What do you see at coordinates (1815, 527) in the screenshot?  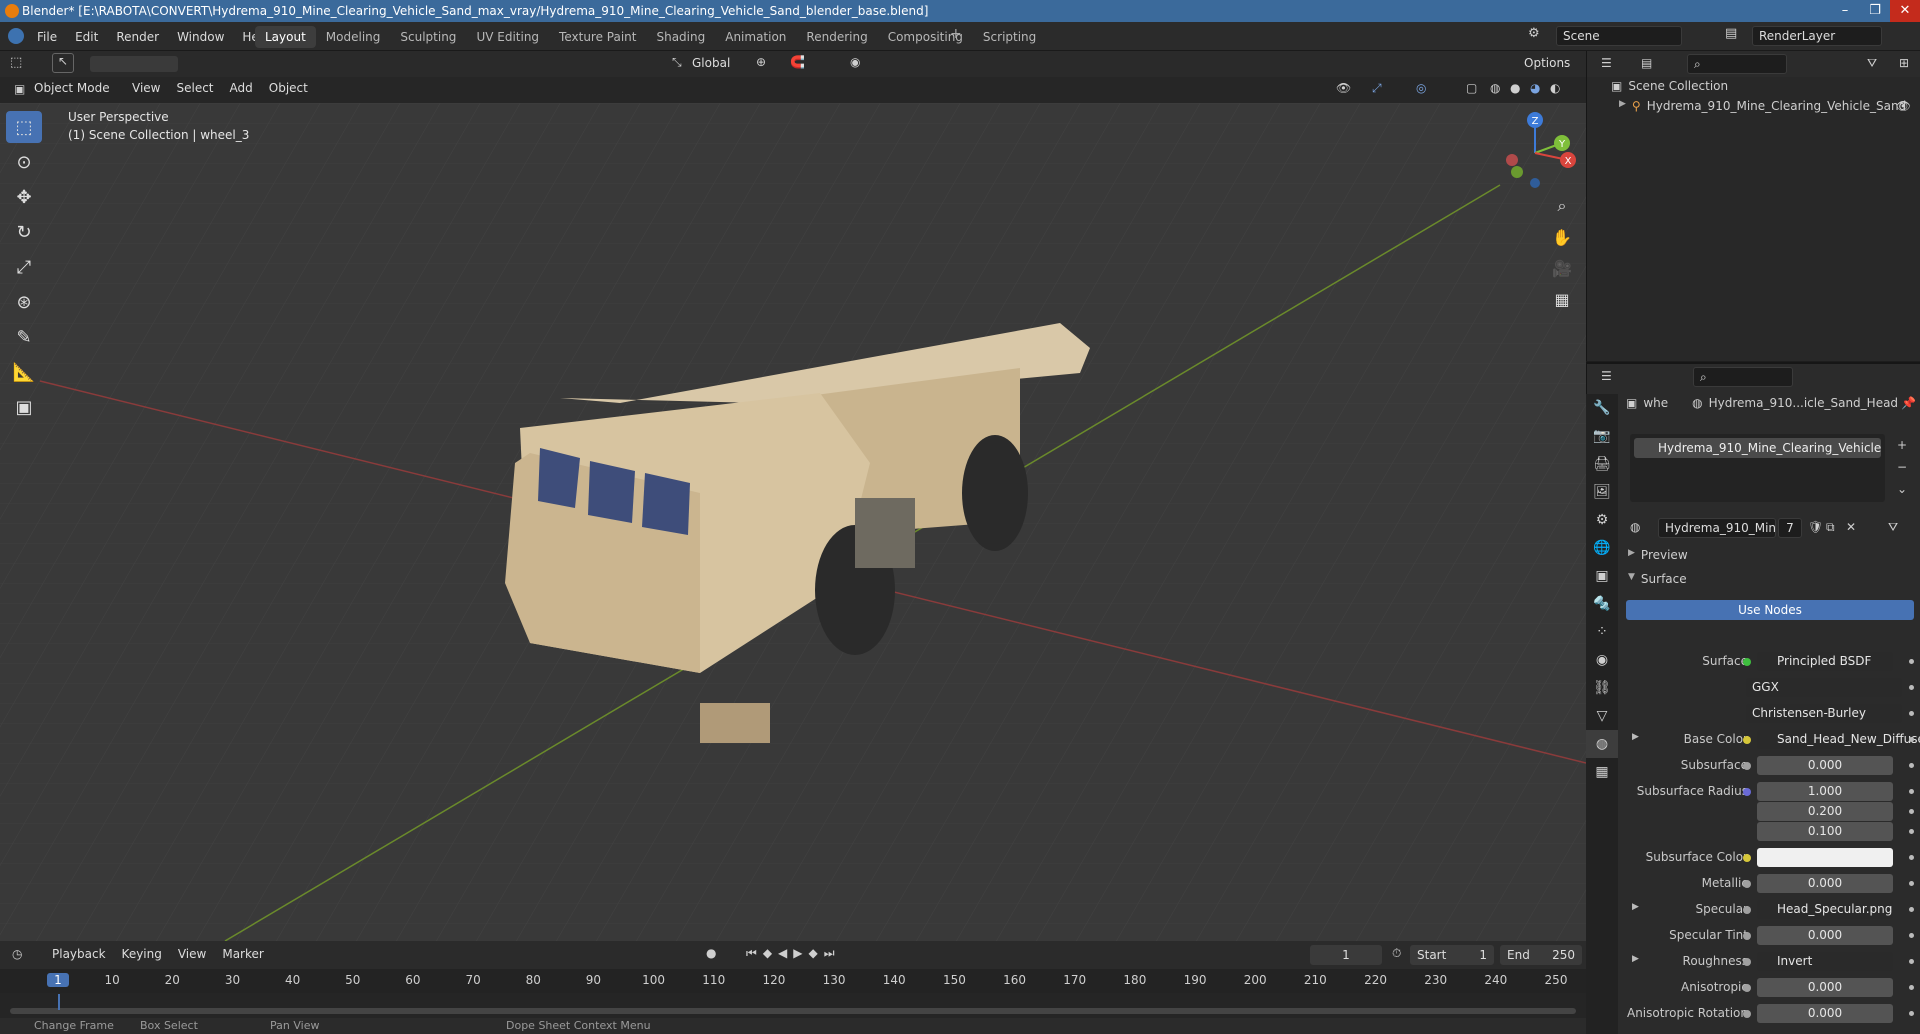 I see `fake-user-icon: 🛡` at bounding box center [1815, 527].